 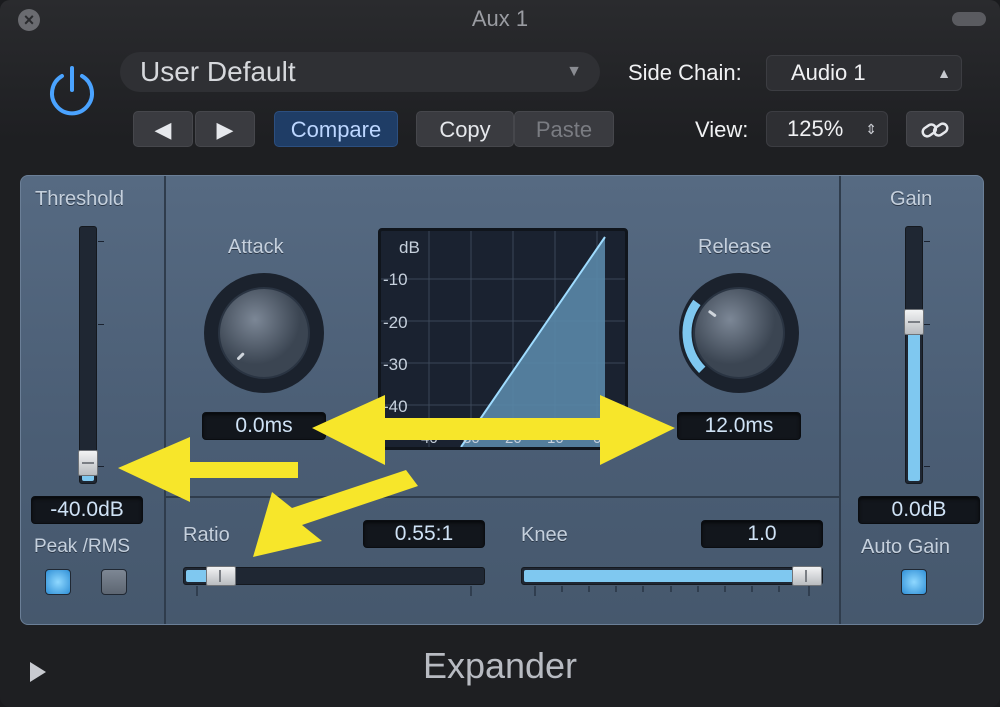 What do you see at coordinates (165, 400) in the screenshot?
I see `panel-divider-left` at bounding box center [165, 400].